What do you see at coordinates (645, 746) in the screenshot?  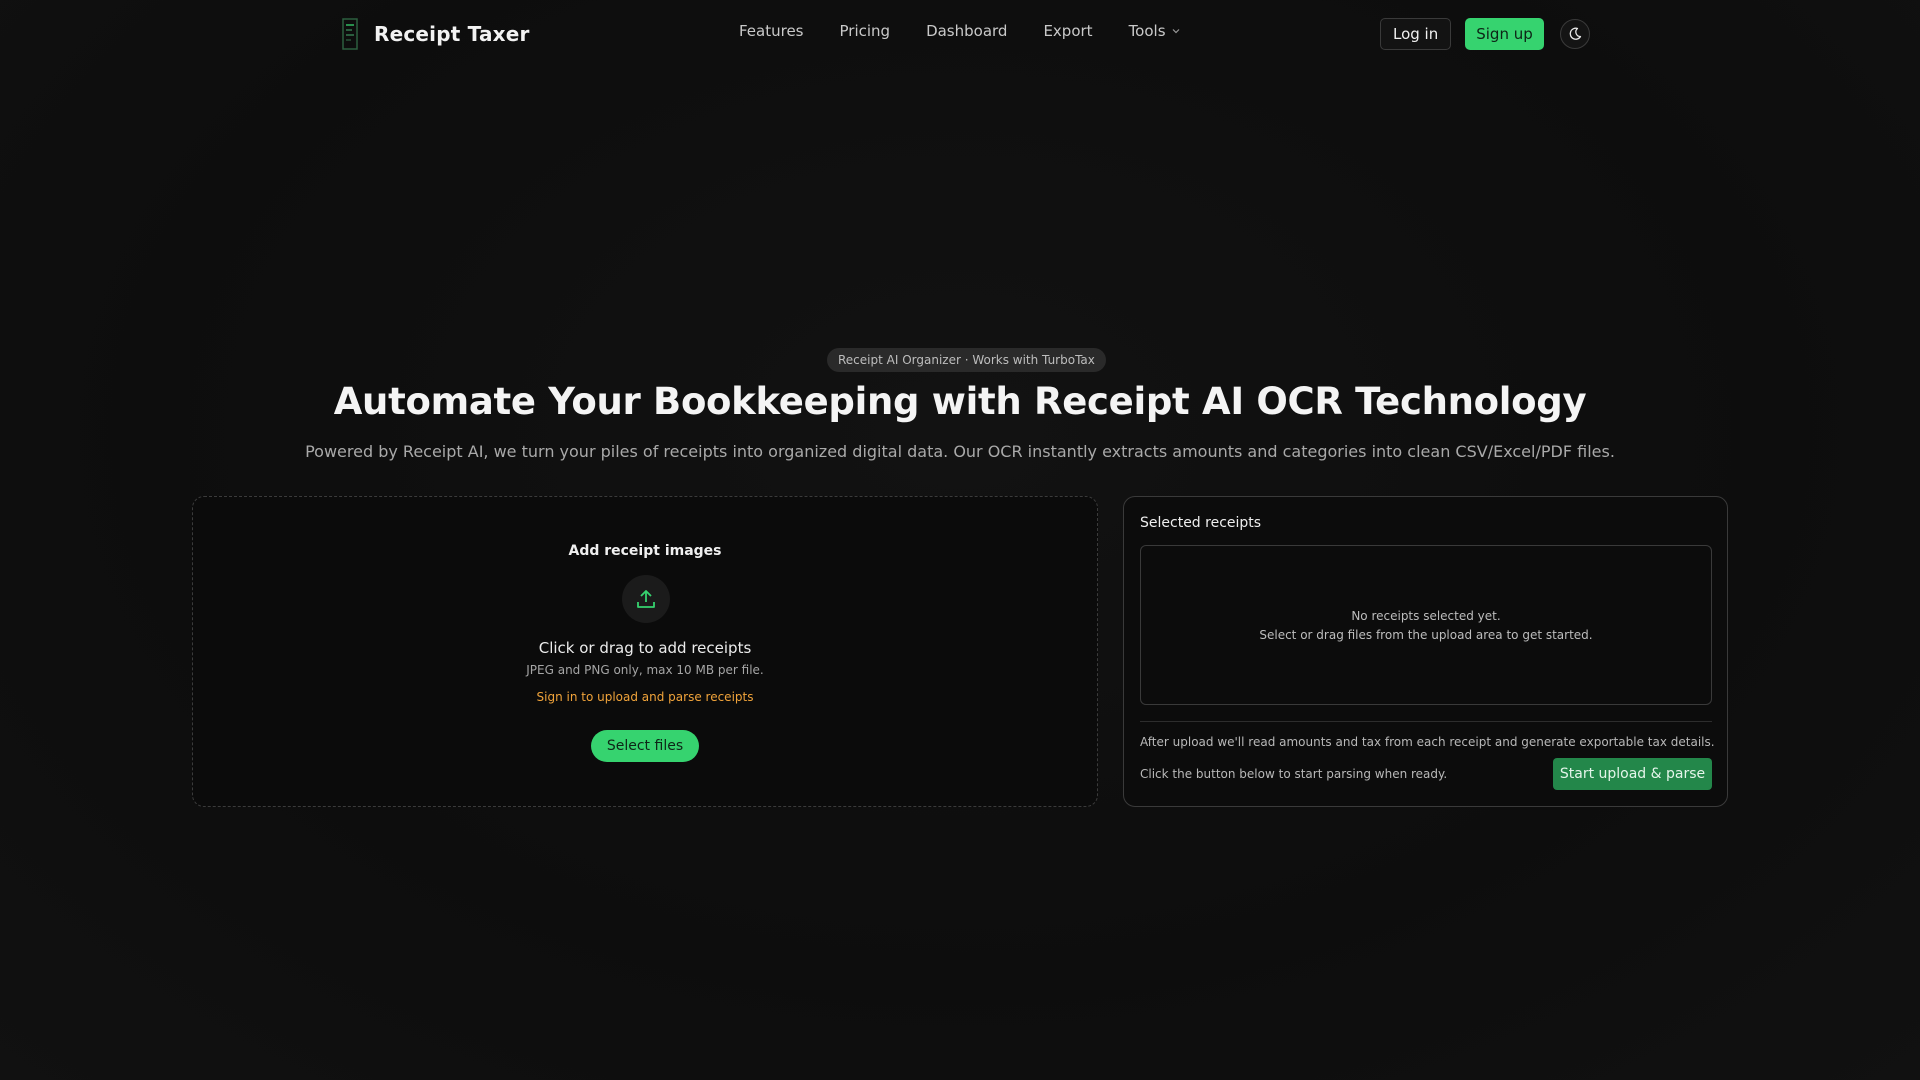 I see `select-files-button: Select files` at bounding box center [645, 746].